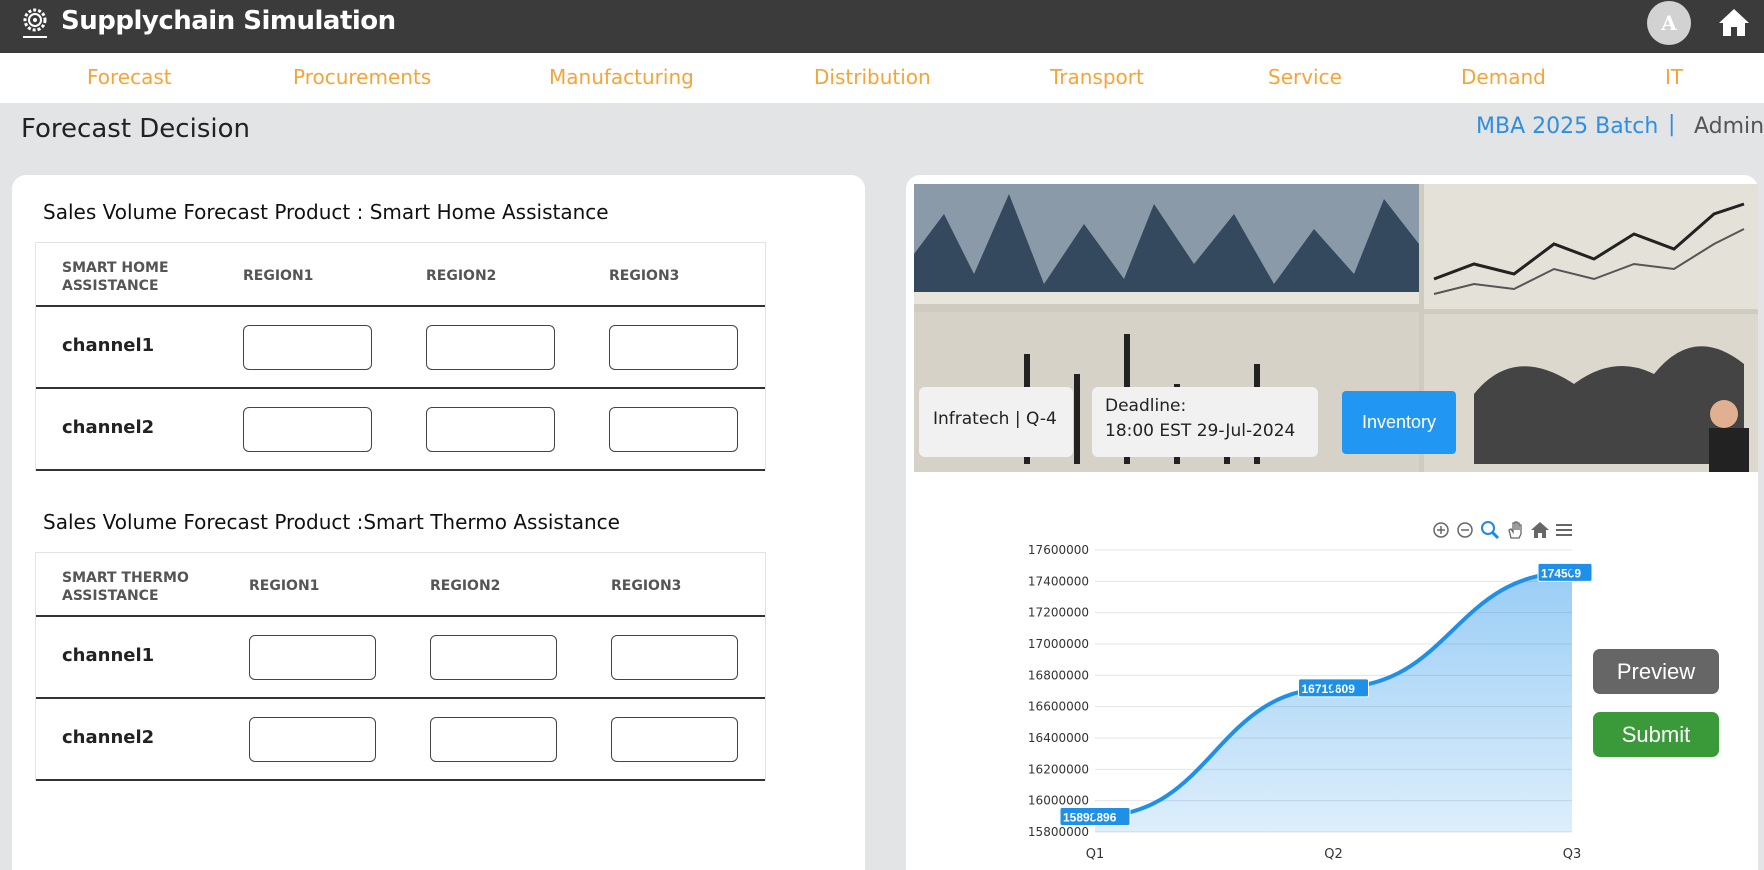 The image size is (1764, 870). I want to click on user-avatar: A, so click(1669, 23).